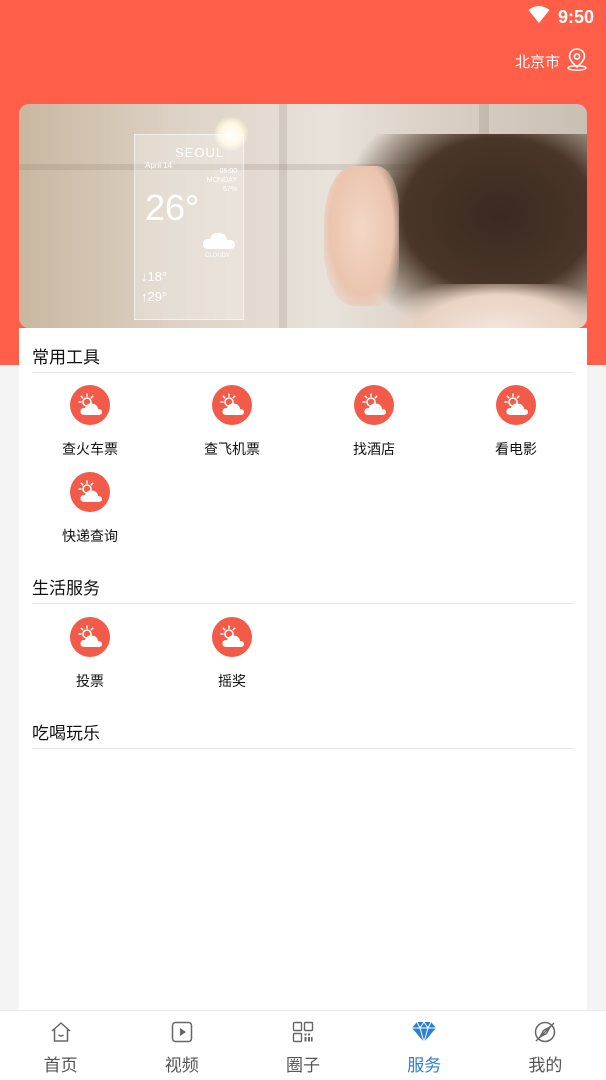  I want to click on tool-train-tickets: 查火车票, so click(90, 422).